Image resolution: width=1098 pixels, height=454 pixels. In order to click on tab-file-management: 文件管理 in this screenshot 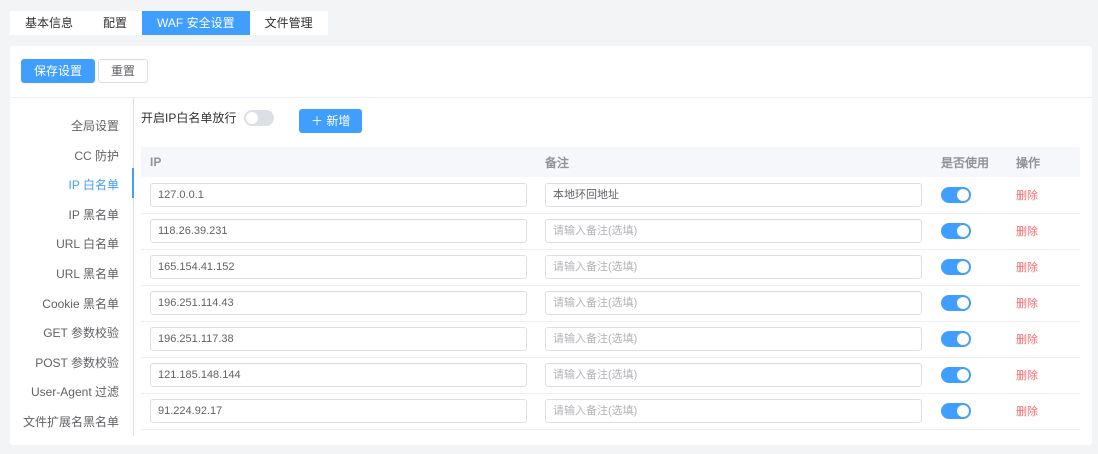, I will do `click(289, 23)`.